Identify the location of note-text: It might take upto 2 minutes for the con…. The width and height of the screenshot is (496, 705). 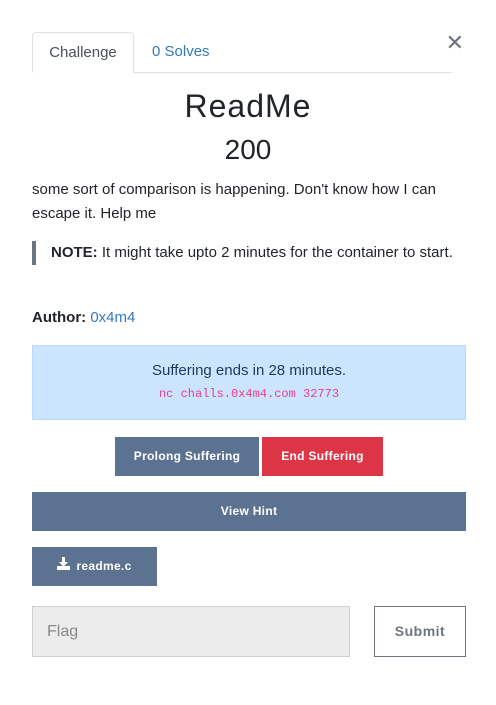
(277, 252).